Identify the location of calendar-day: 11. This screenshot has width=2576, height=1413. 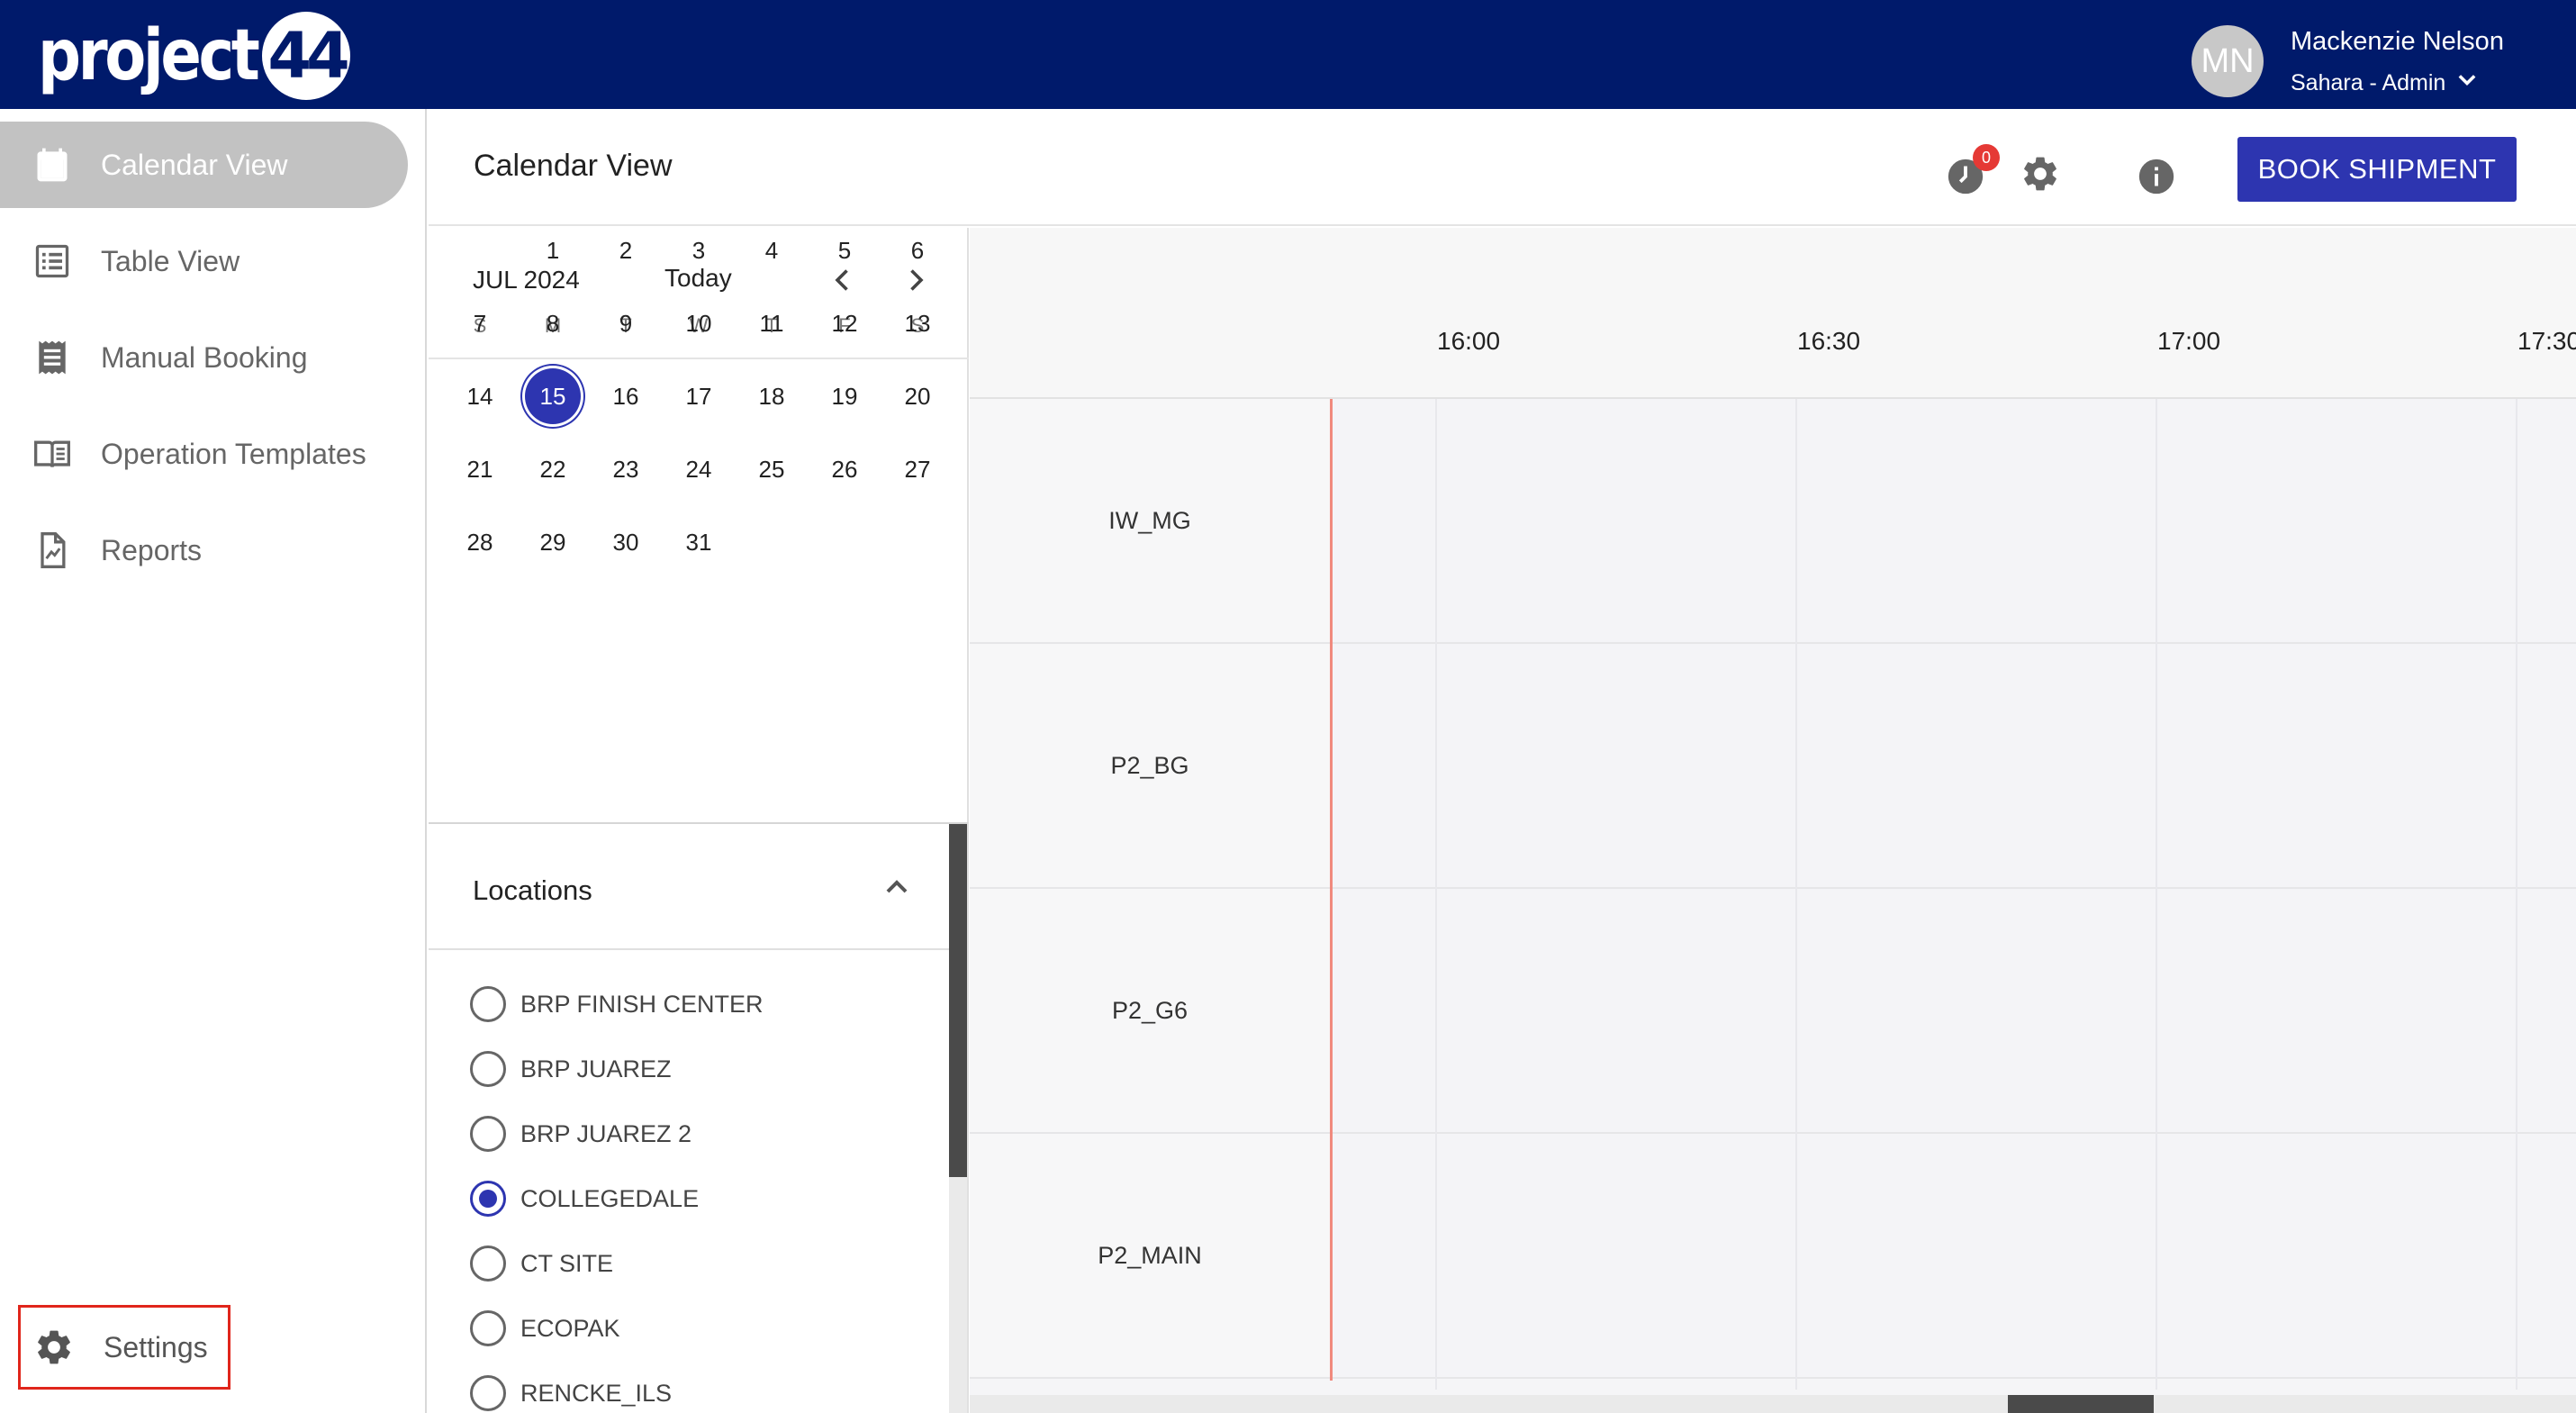
(771, 323).